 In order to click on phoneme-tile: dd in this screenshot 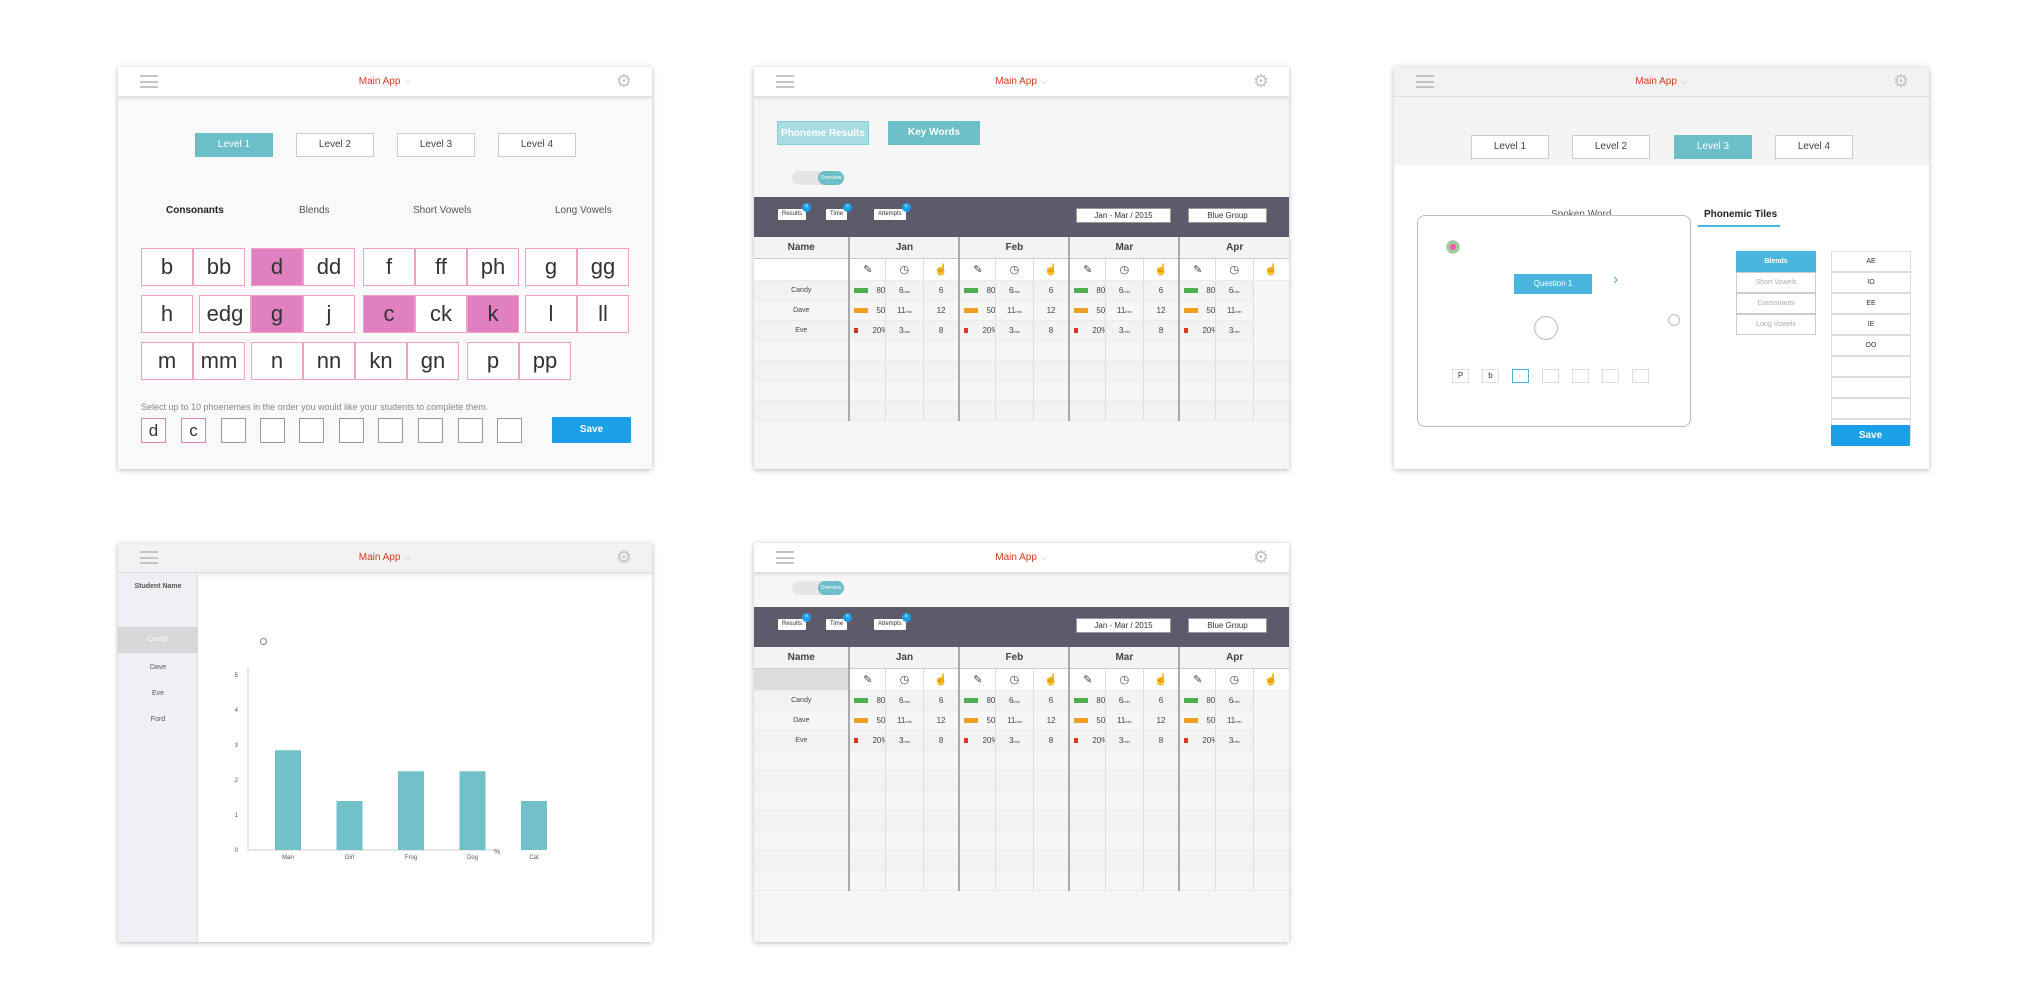, I will do `click(329, 267)`.